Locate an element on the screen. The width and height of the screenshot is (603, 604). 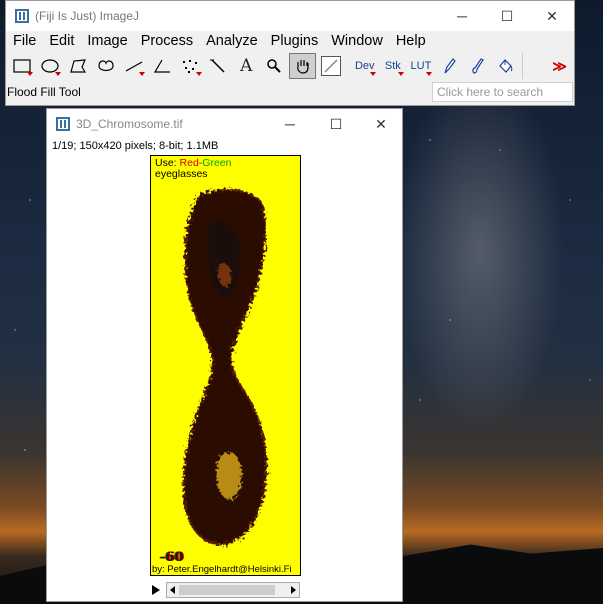
dropper-icon is located at coordinates (331, 66).